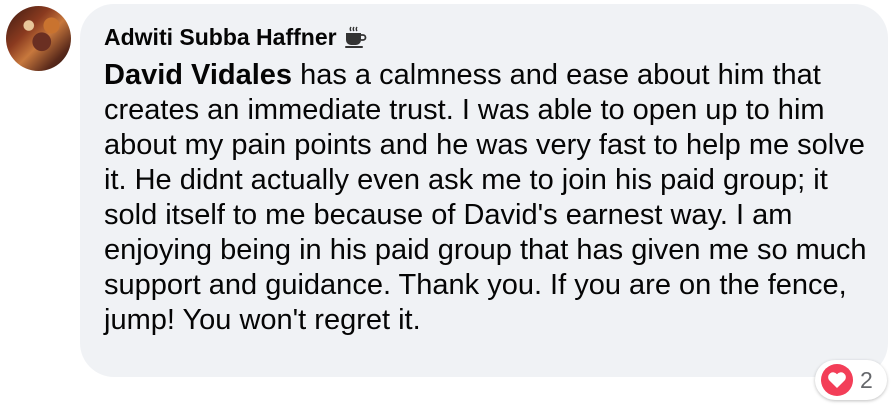 The width and height of the screenshot is (893, 414). I want to click on reaction-summary: 2, so click(851, 380).